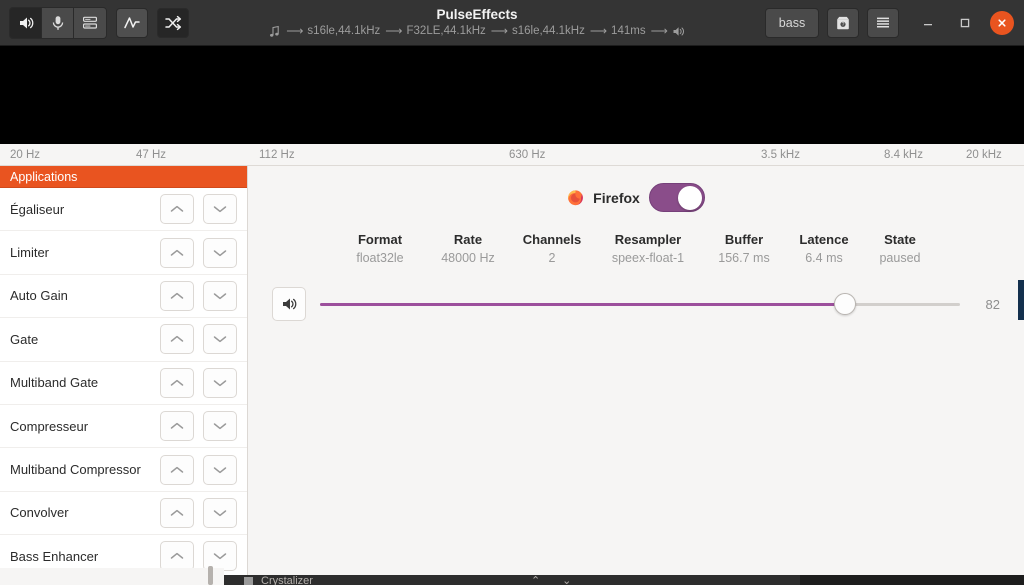  I want to click on info-column-state: State paused, so click(900, 248).